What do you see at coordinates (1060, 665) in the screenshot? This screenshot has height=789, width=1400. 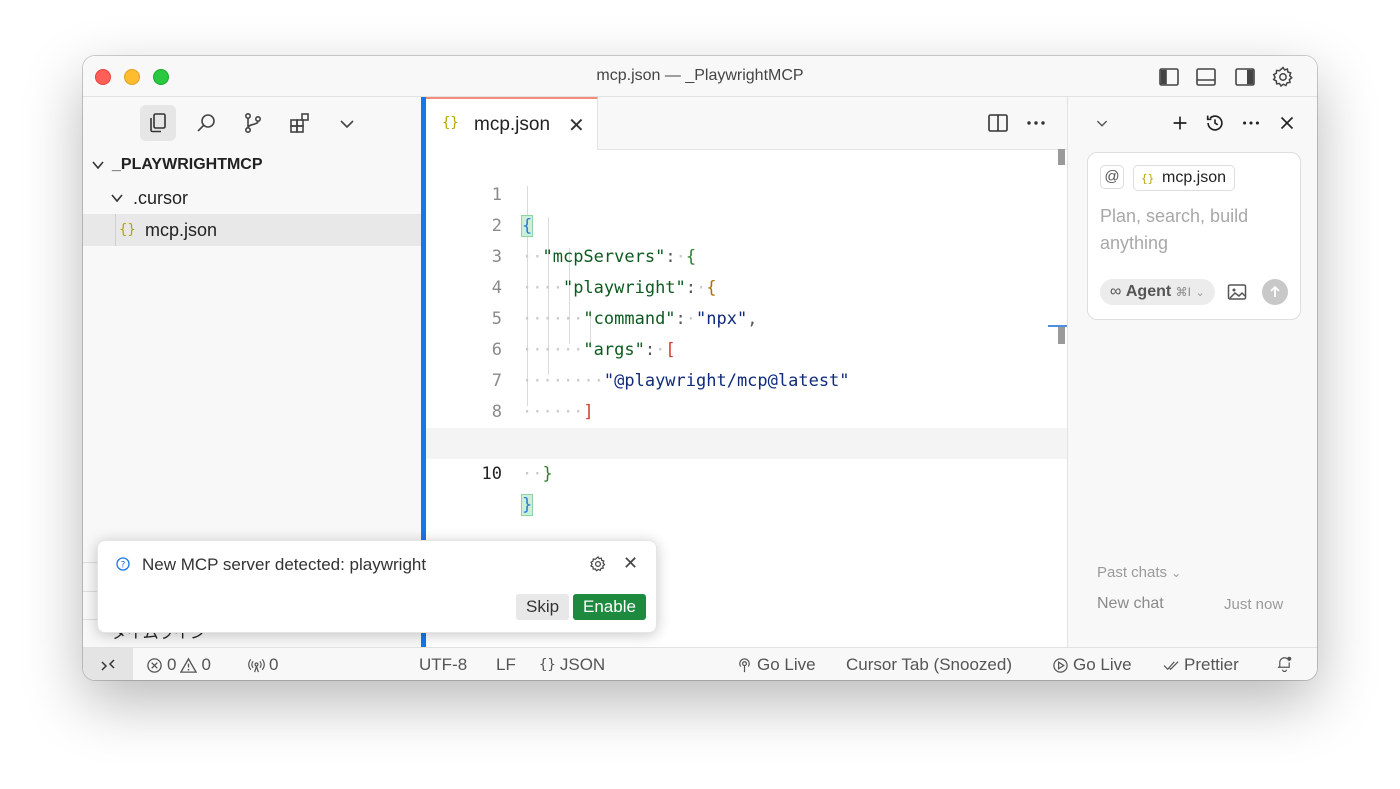 I see `play-circle-icon` at bounding box center [1060, 665].